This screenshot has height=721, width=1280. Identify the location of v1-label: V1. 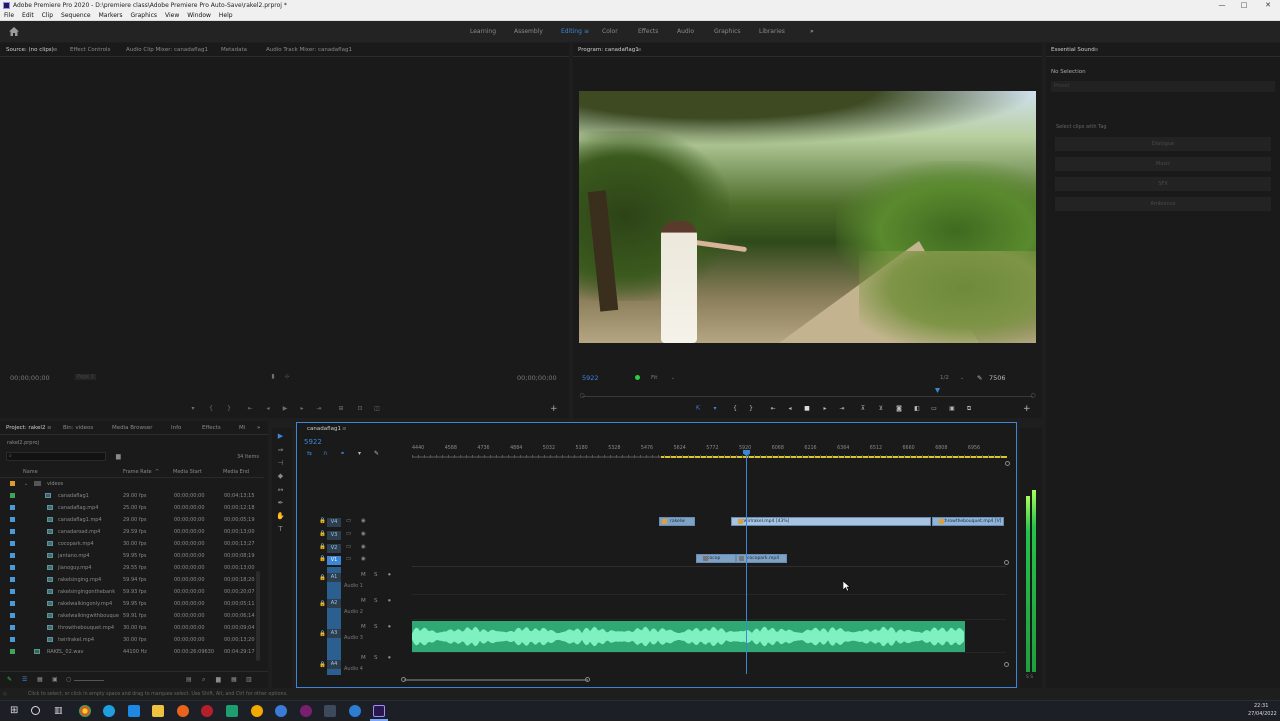
(334, 560).